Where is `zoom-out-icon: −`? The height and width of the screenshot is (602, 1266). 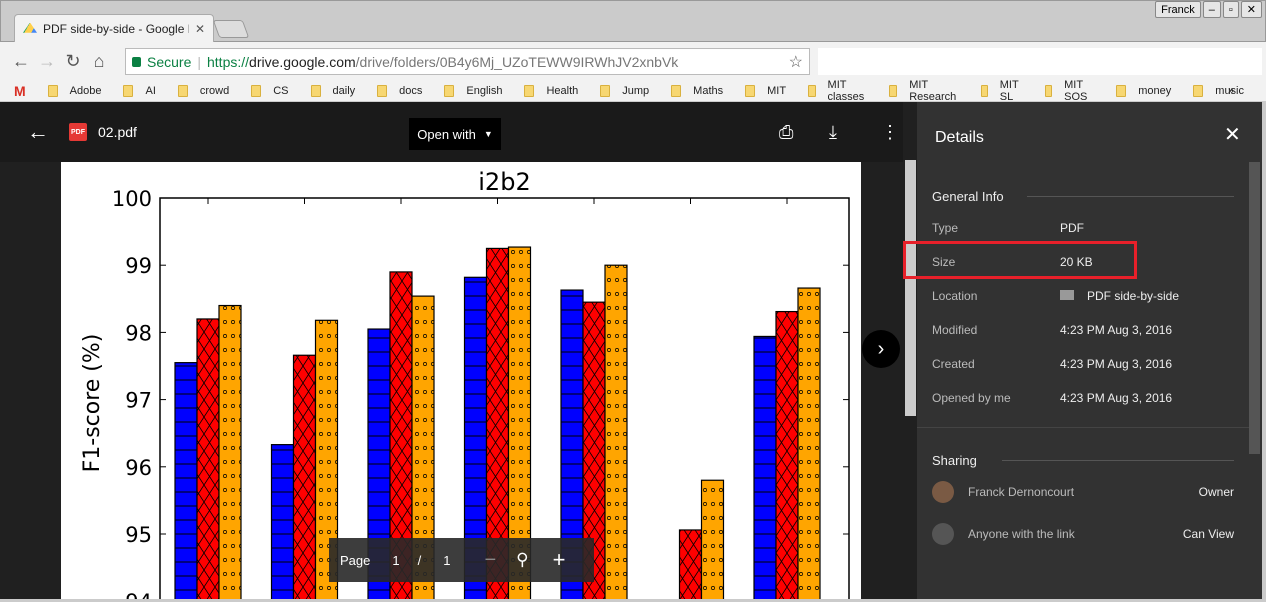 zoom-out-icon: − is located at coordinates (490, 560).